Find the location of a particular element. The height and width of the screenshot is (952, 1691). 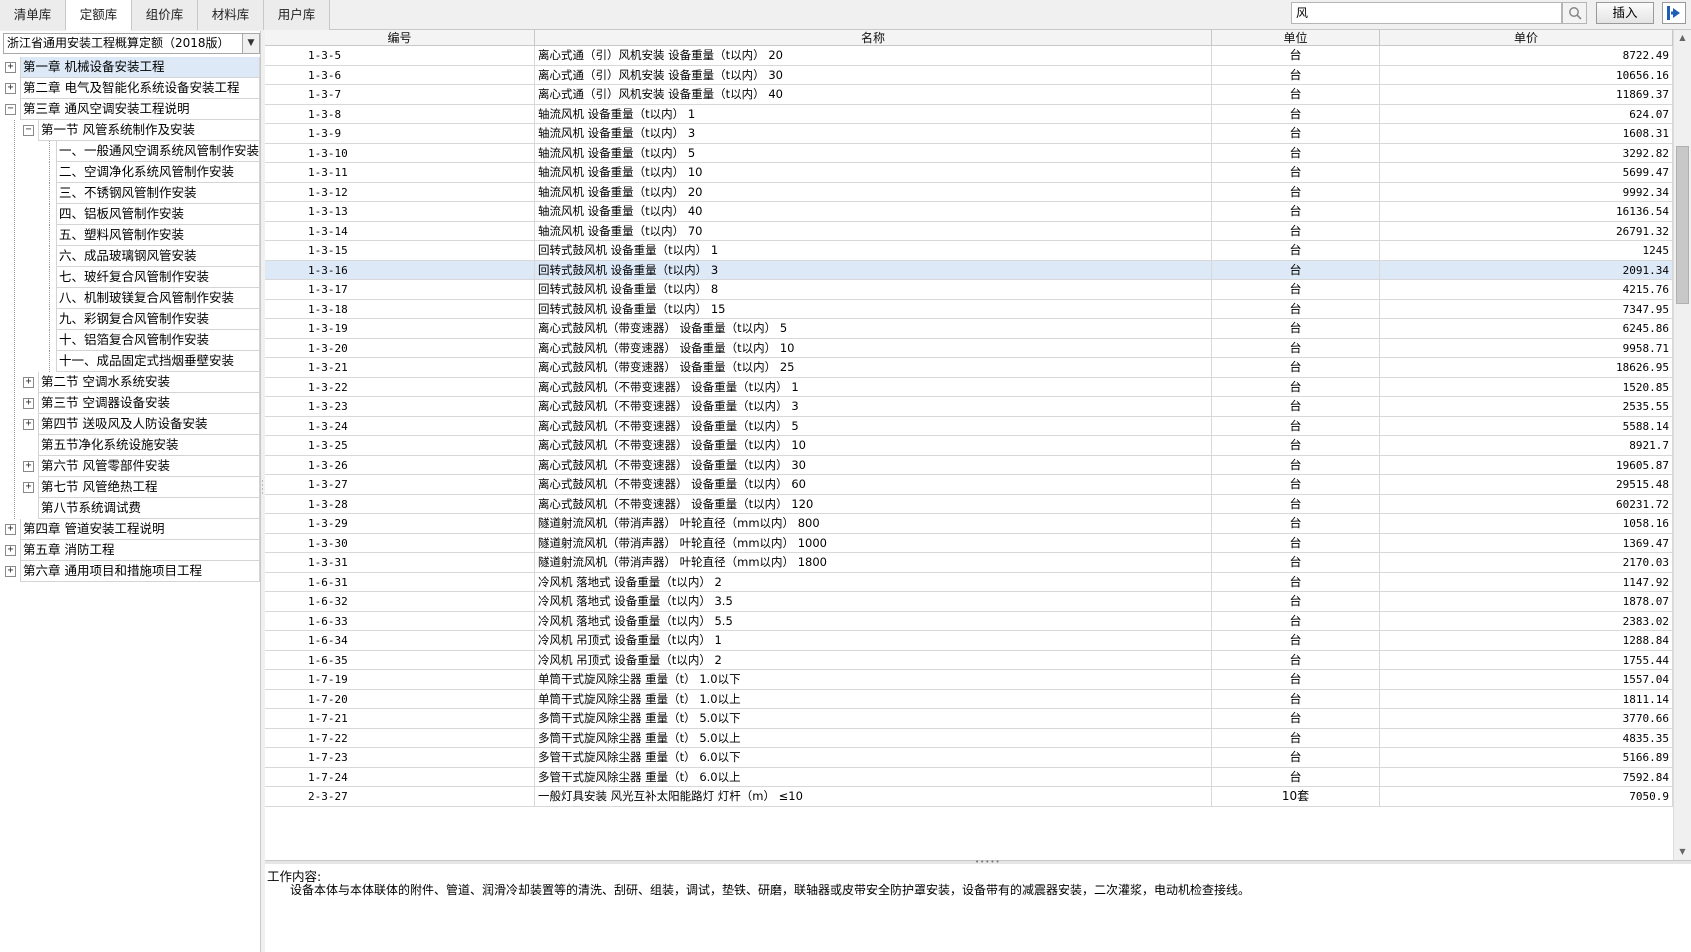

tree-node: 八、机制玻镁复合风管制作安装 is located at coordinates (158, 298).